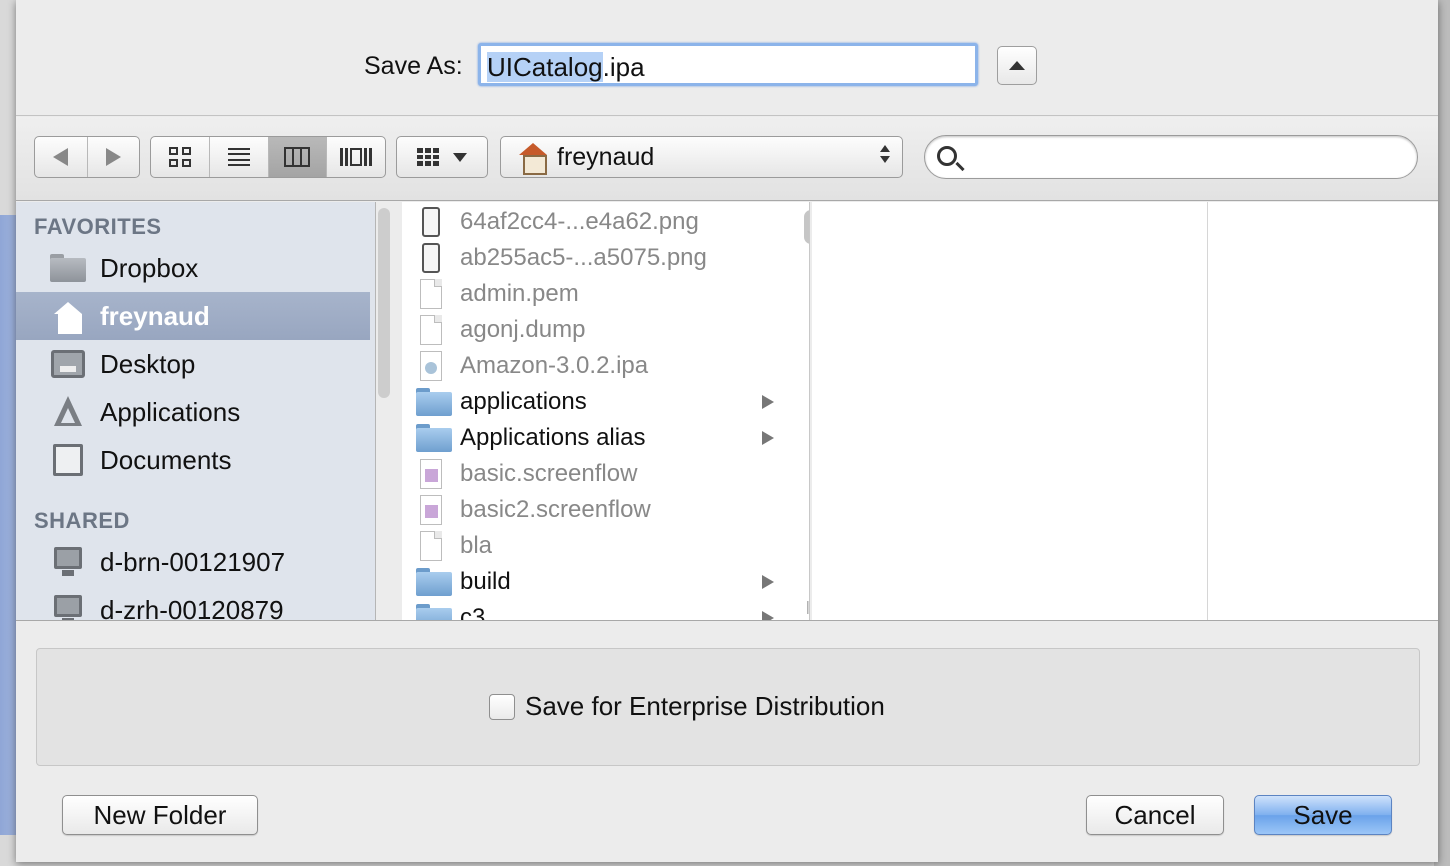 The height and width of the screenshot is (866, 1450). Describe the element at coordinates (431, 366) in the screenshot. I see `ipa-file-icon` at that location.